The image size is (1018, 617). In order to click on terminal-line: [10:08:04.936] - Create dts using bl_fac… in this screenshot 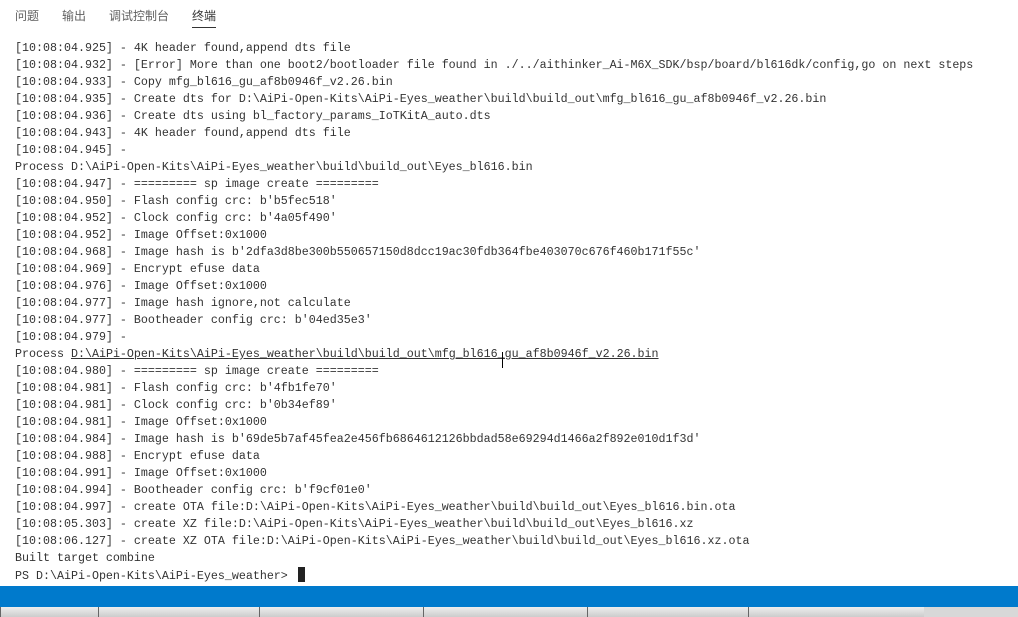, I will do `click(253, 116)`.